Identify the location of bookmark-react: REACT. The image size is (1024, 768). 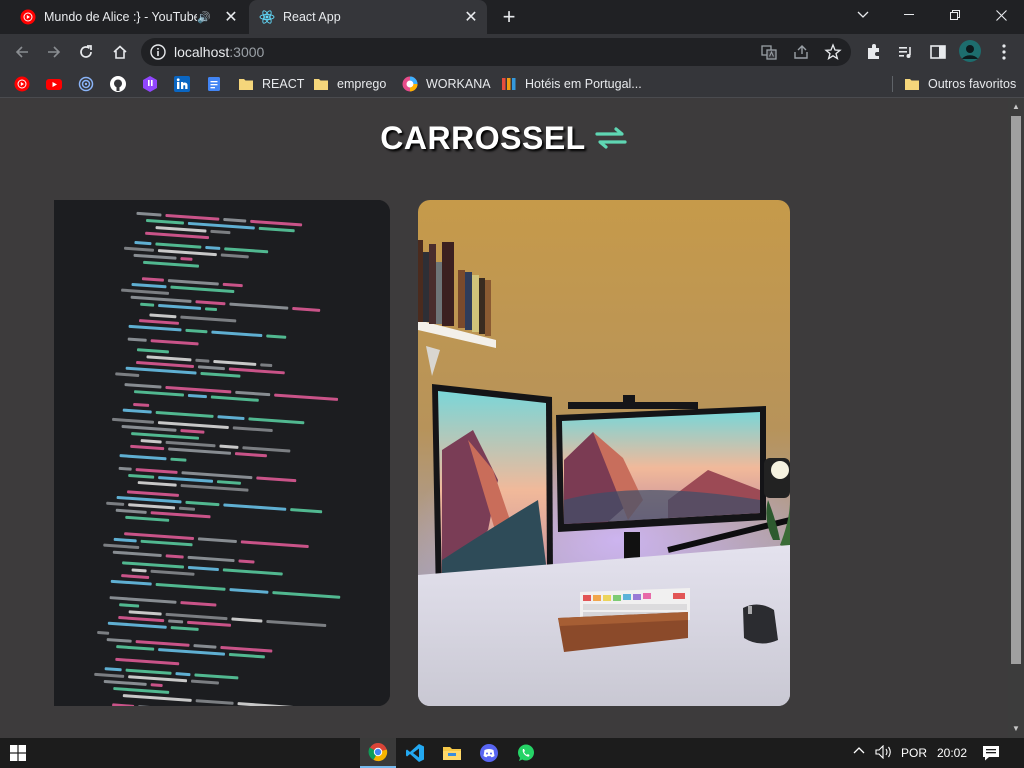
(271, 84).